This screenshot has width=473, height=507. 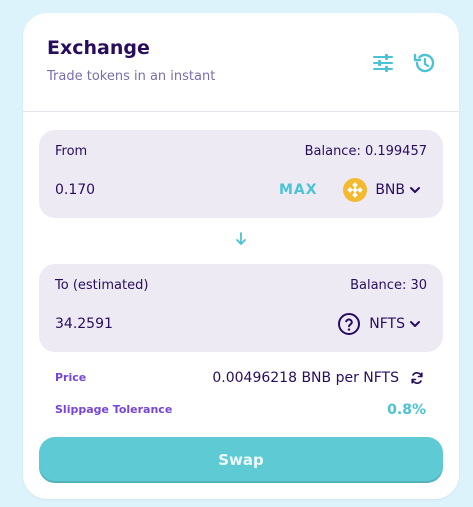 What do you see at coordinates (417, 378) in the screenshot?
I see `refresh-icon` at bounding box center [417, 378].